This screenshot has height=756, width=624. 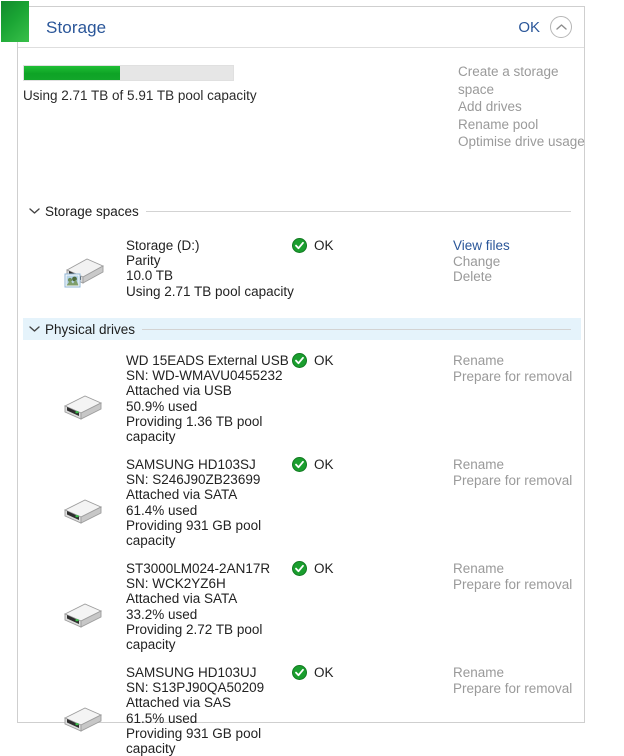 What do you see at coordinates (76, 27) in the screenshot?
I see `page-title: Storage` at bounding box center [76, 27].